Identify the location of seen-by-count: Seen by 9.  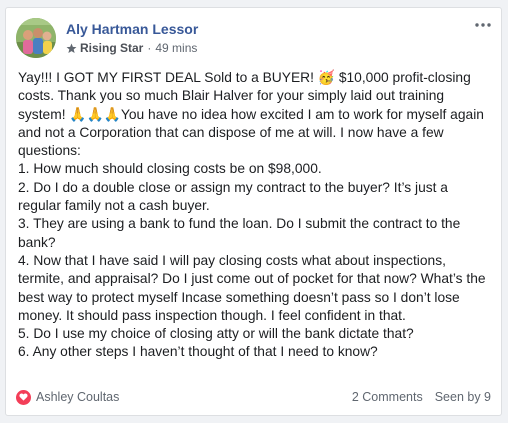
(463, 397).